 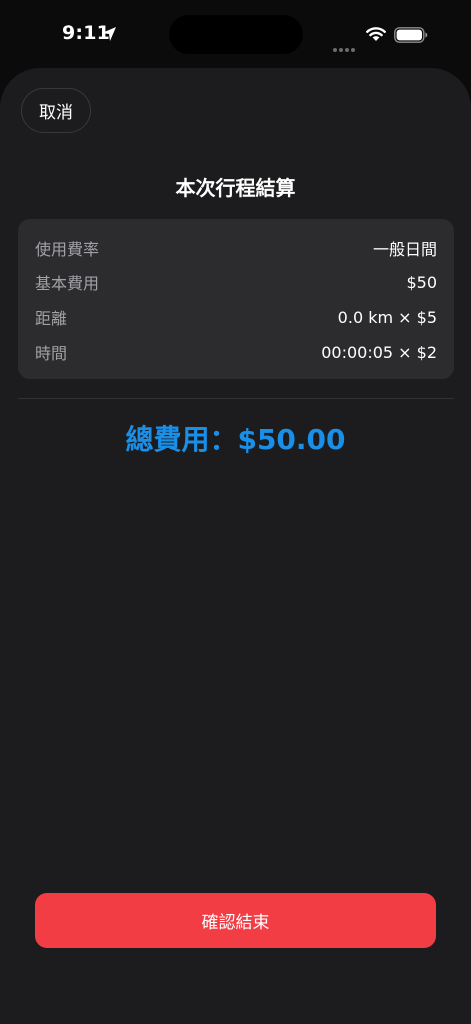 I want to click on total-fare: 總費用：$50.00, so click(x=235, y=439).